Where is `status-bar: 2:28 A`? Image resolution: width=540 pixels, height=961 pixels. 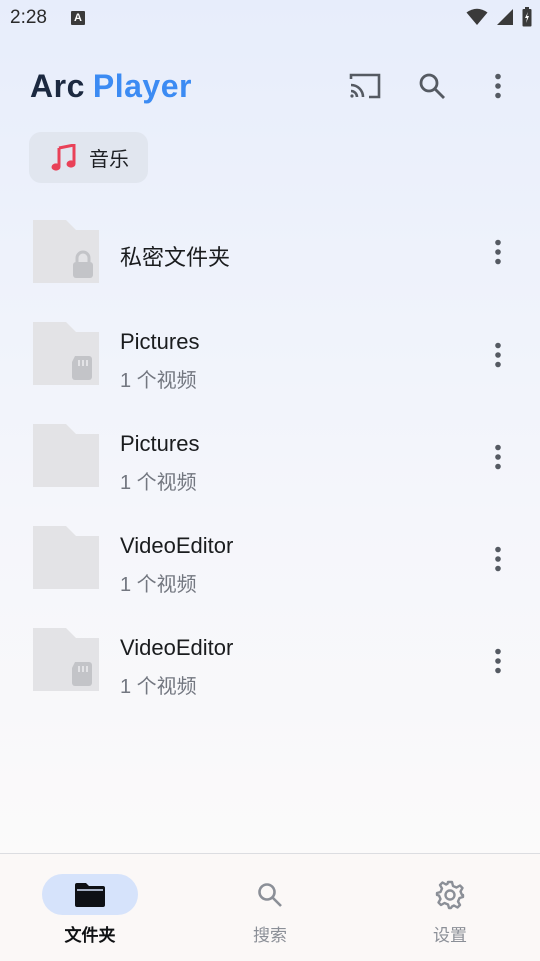 status-bar: 2:28 A is located at coordinates (270, 18).